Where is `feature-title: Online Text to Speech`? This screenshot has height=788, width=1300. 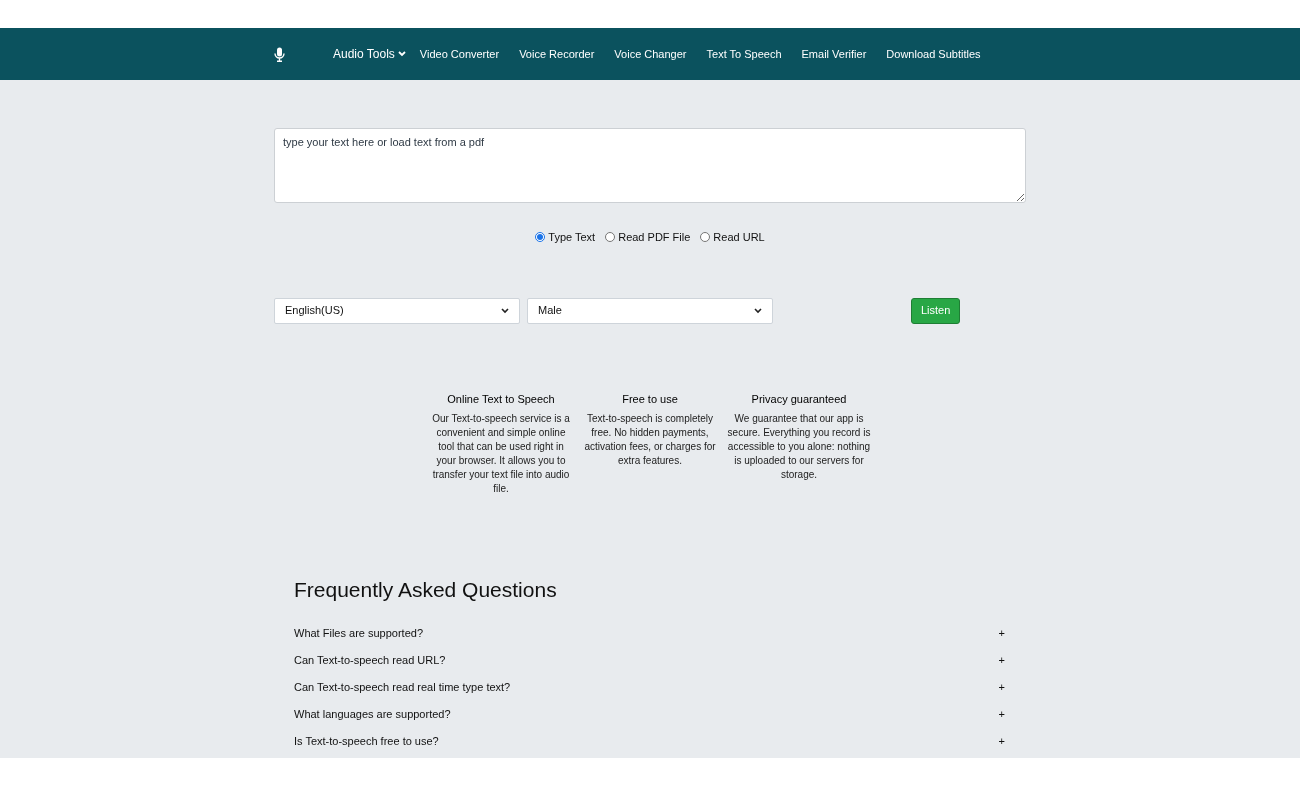
feature-title: Online Text to Speech is located at coordinates (501, 399).